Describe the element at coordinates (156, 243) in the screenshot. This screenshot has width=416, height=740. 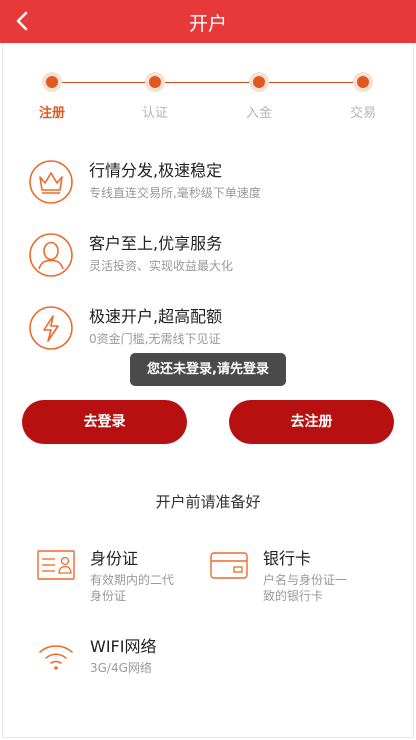
I see `feature-title: 客户至上,优享服务` at that location.